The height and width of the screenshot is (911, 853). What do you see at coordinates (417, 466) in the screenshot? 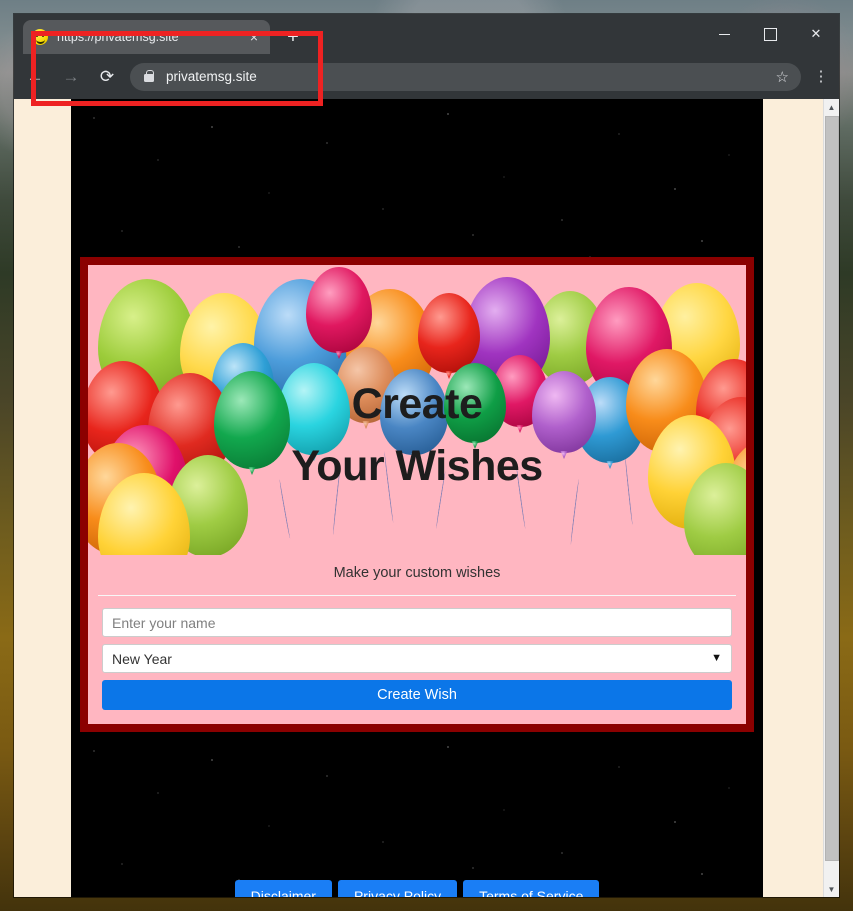
I see `card-heading-line-2: Your Wishes` at bounding box center [417, 466].